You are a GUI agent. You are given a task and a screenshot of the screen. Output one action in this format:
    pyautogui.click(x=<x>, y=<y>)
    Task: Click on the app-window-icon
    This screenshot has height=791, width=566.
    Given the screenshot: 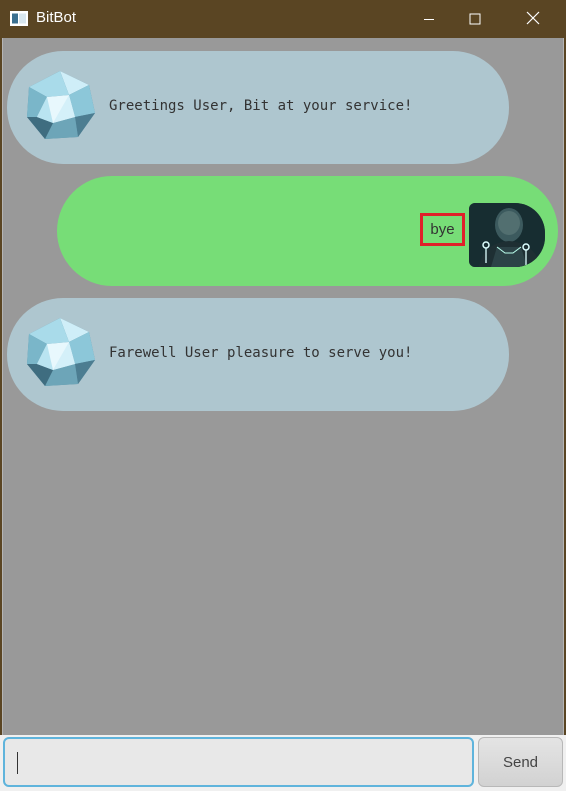 What is the action you would take?
    pyautogui.click(x=19, y=18)
    